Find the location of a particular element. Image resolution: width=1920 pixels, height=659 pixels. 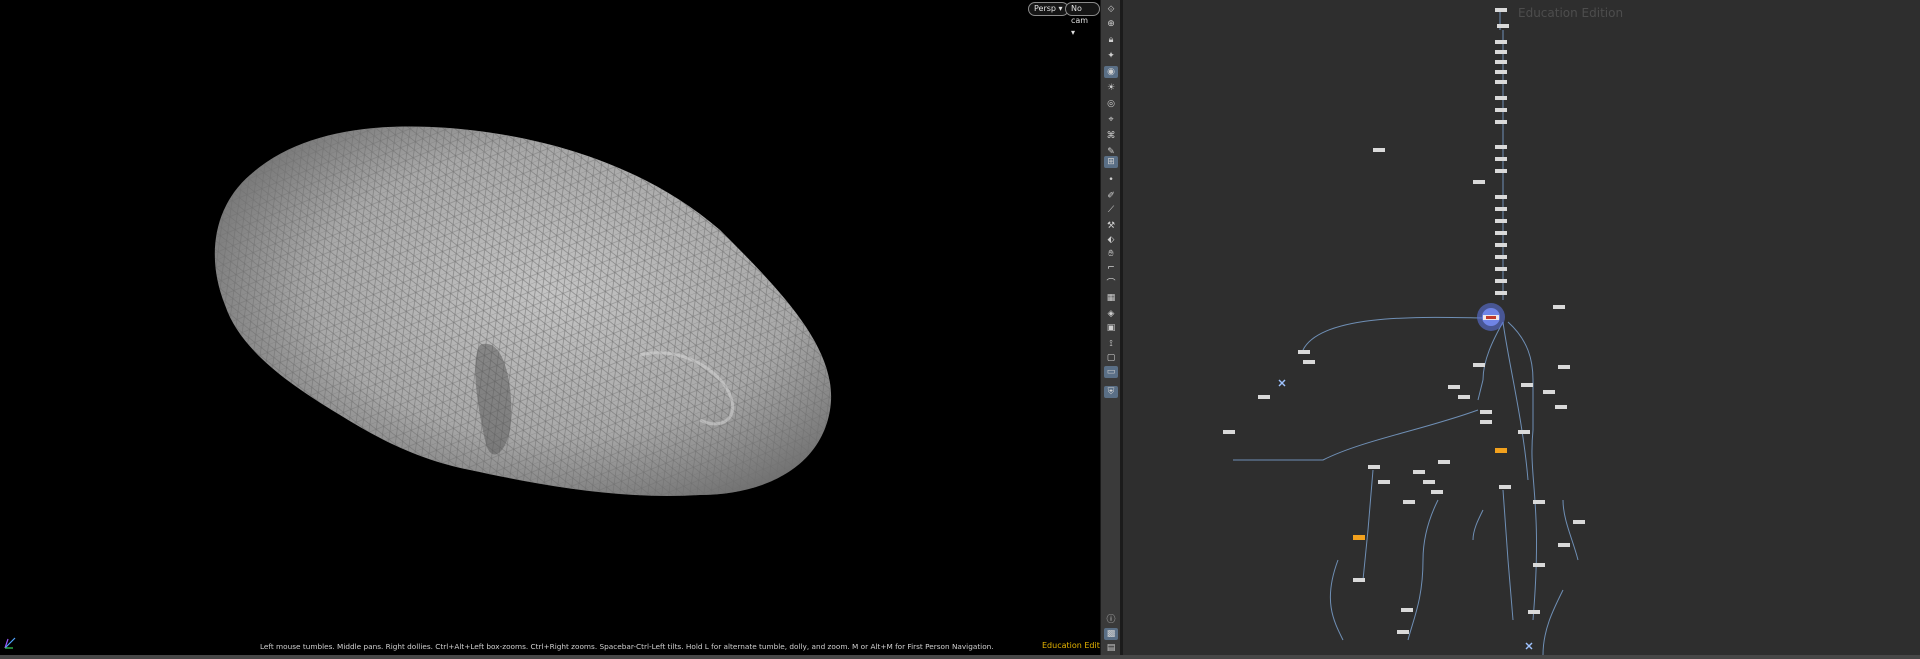

camera-icon: ▭ is located at coordinates (1111, 372).